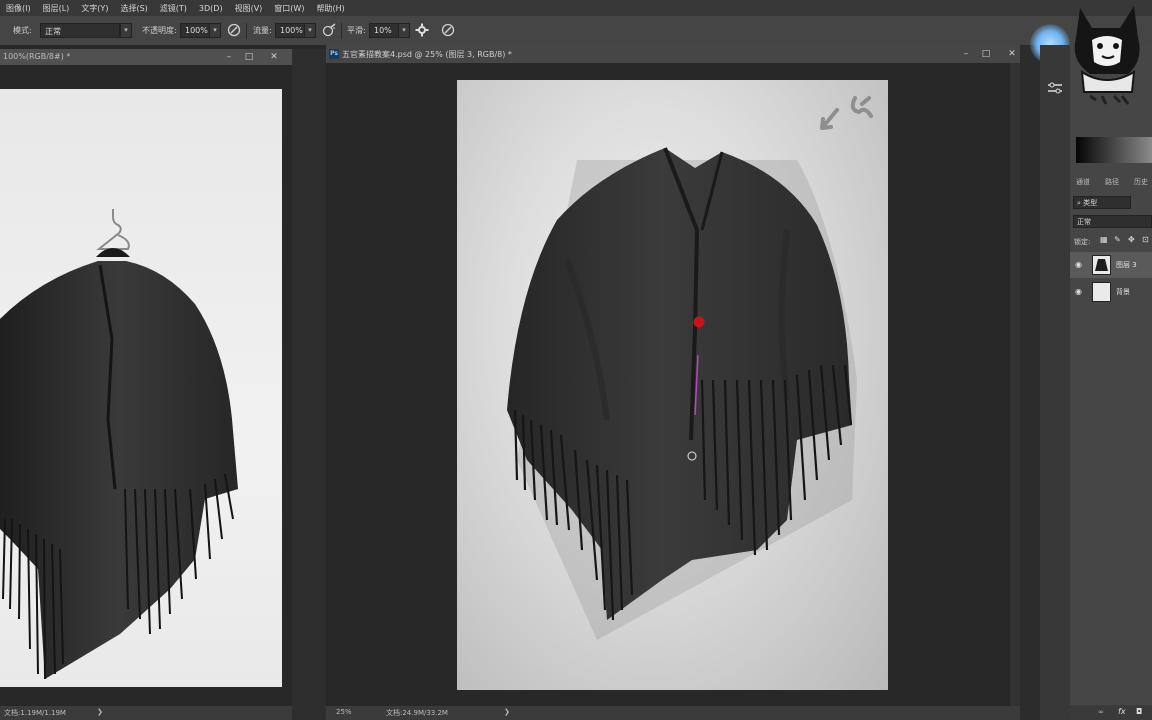 The width and height of the screenshot is (1152, 720). Describe the element at coordinates (1101, 712) in the screenshot. I see `link-icon: ∞` at that location.